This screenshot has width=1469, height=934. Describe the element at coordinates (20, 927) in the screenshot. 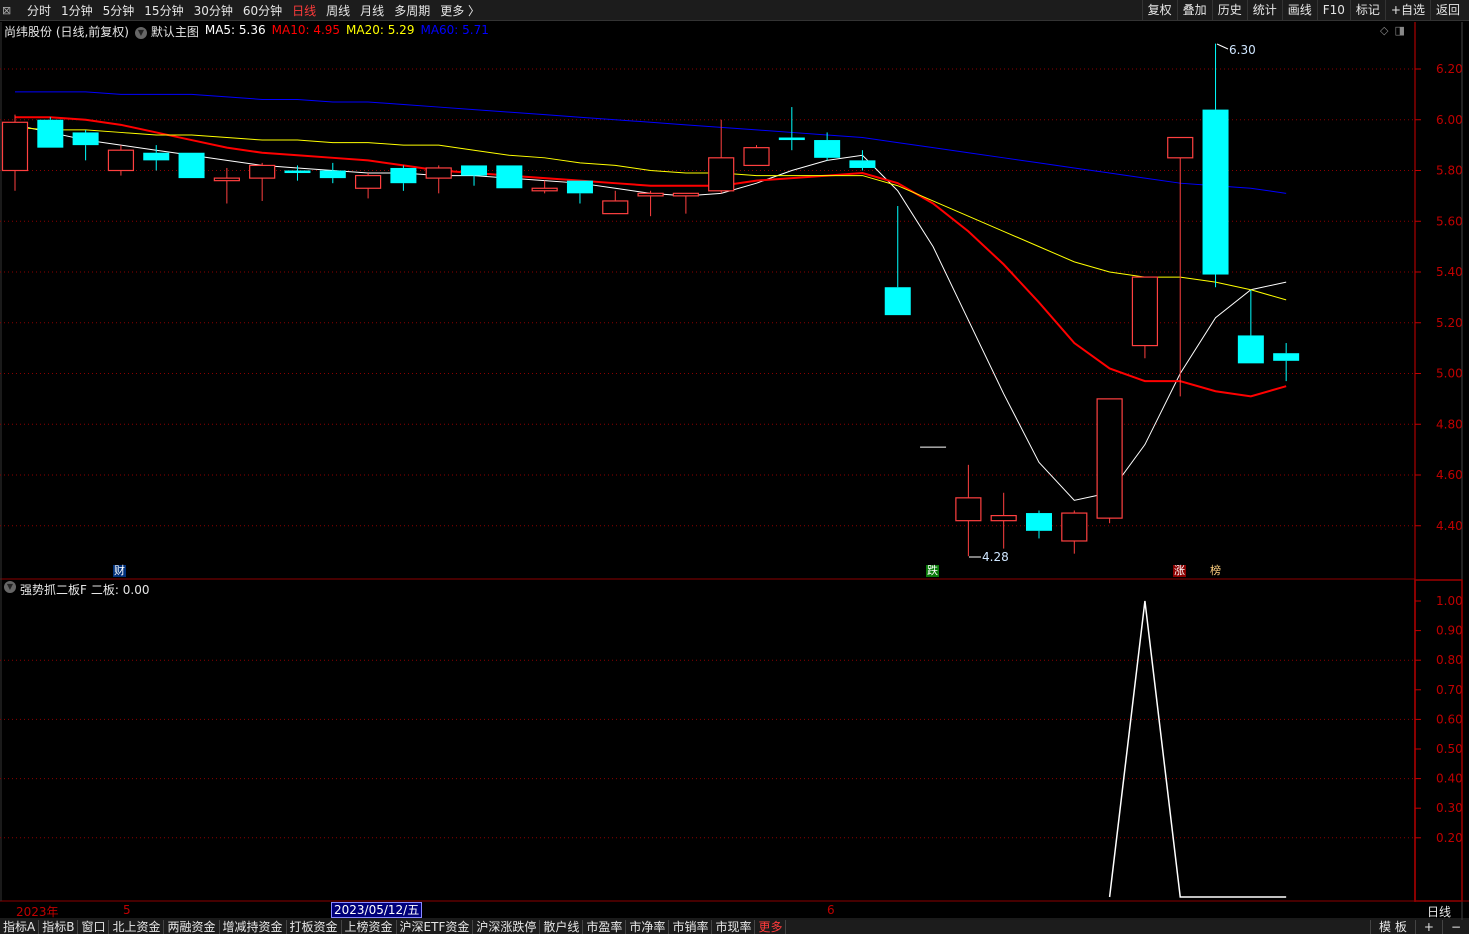

I see `bottom-tab: 指标A` at that location.